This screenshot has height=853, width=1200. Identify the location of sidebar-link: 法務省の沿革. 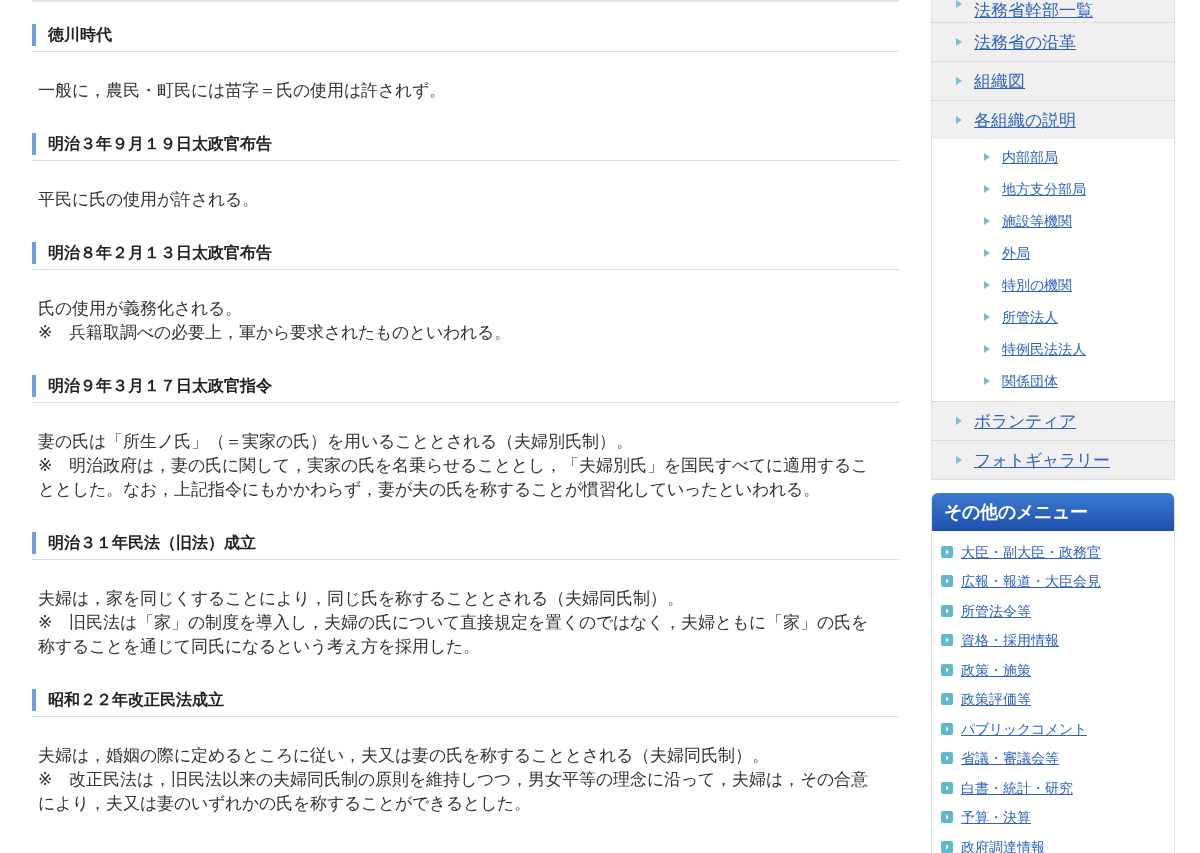
(1025, 42).